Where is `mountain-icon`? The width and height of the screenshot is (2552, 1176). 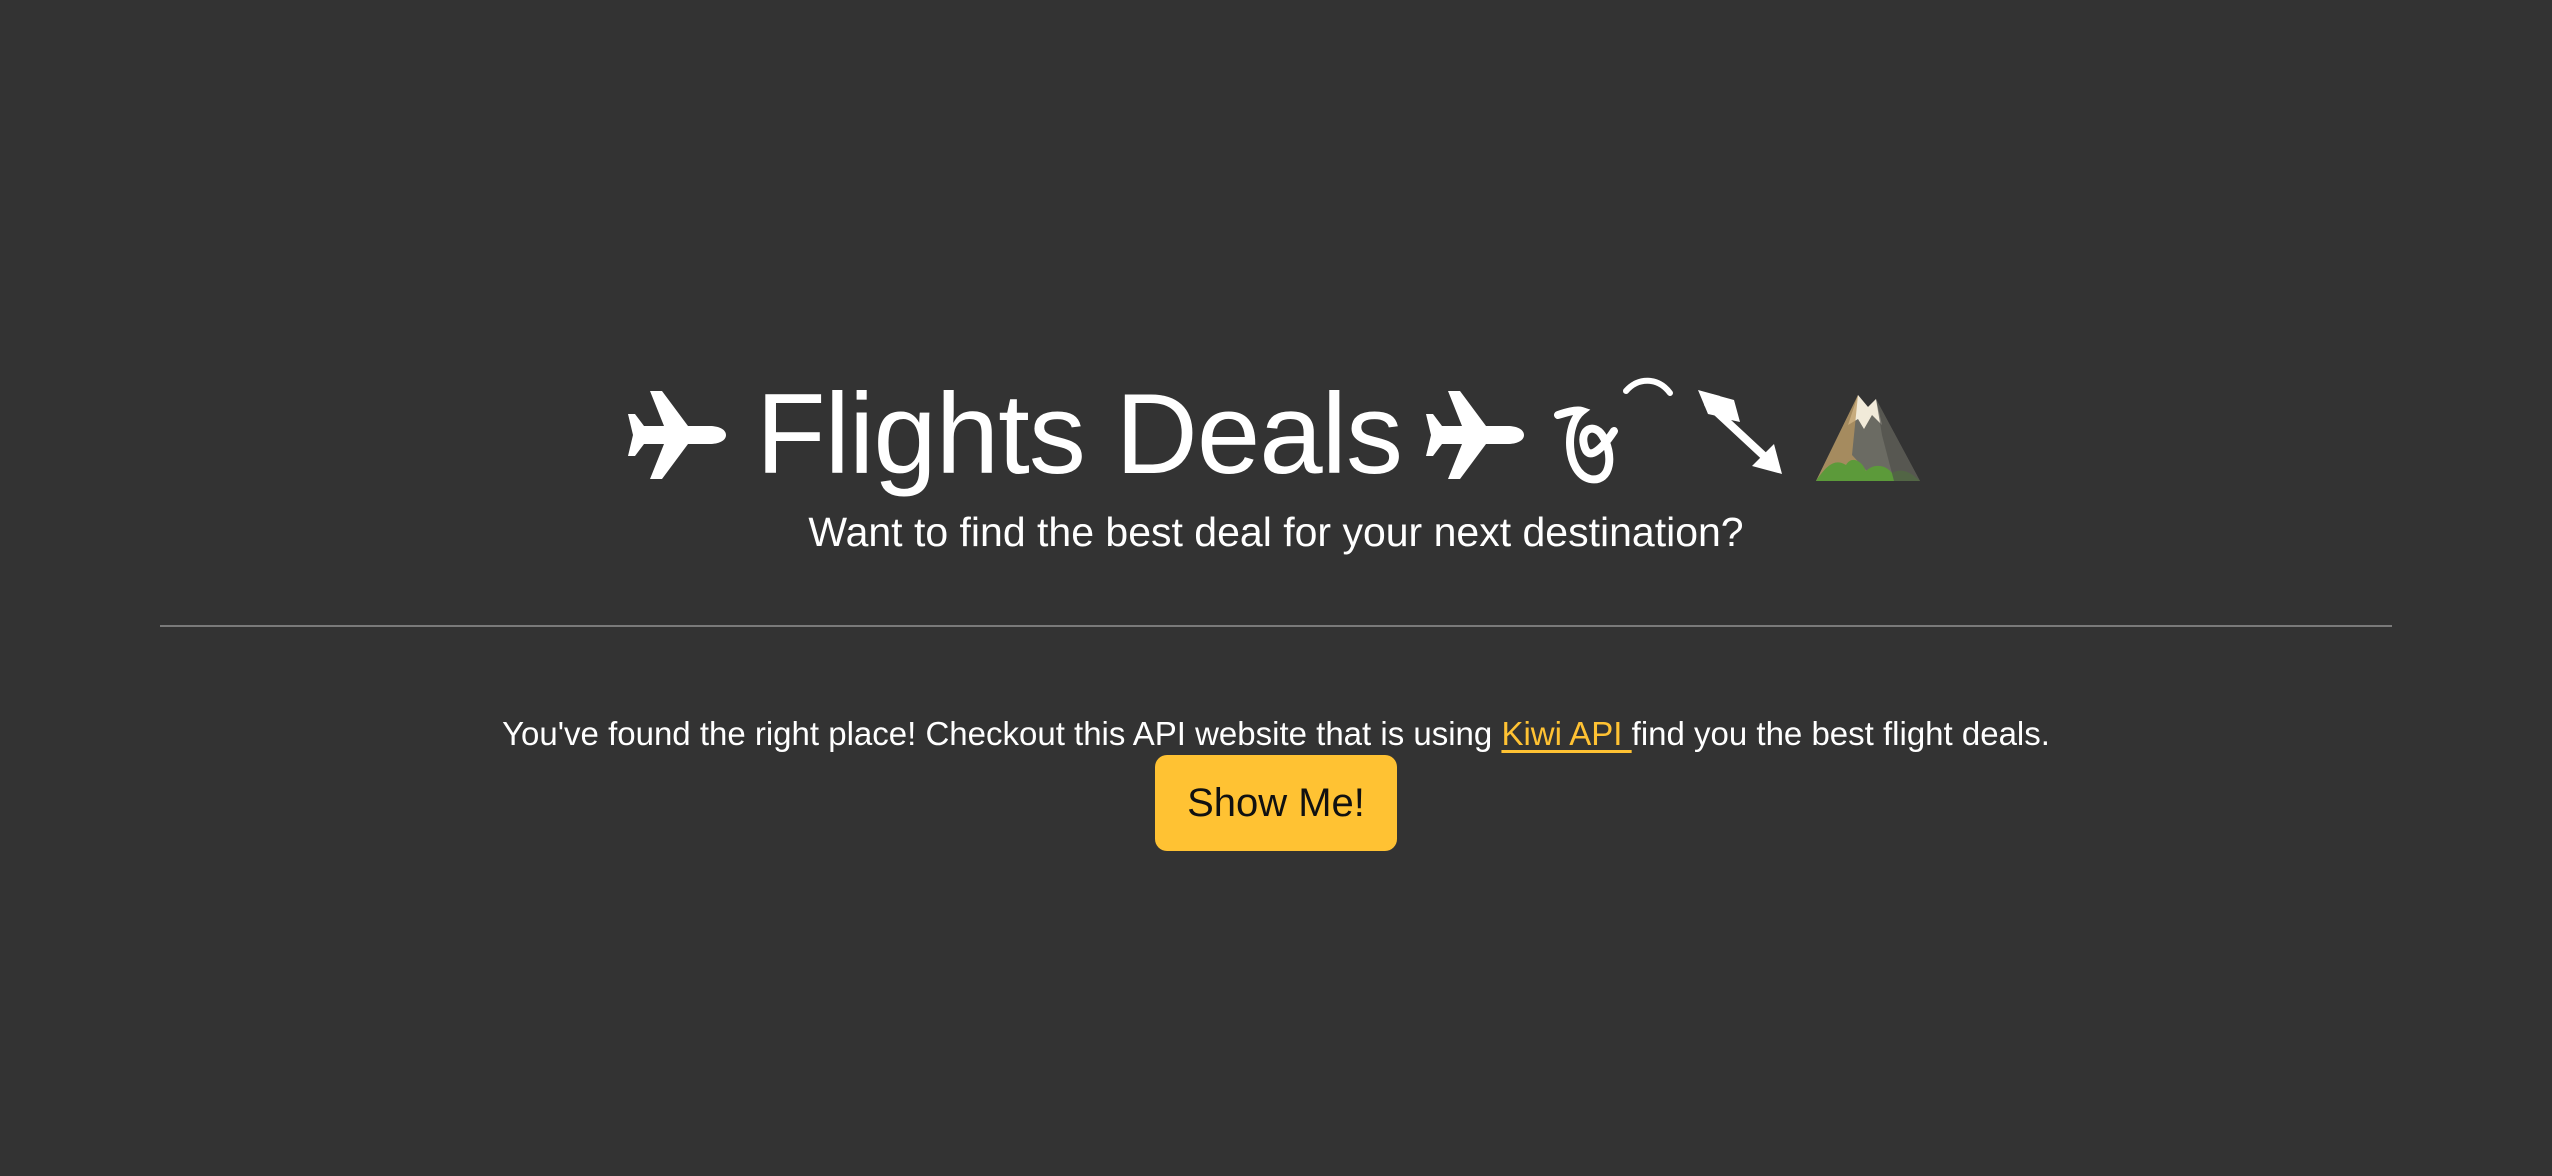
mountain-icon is located at coordinates (1868, 435).